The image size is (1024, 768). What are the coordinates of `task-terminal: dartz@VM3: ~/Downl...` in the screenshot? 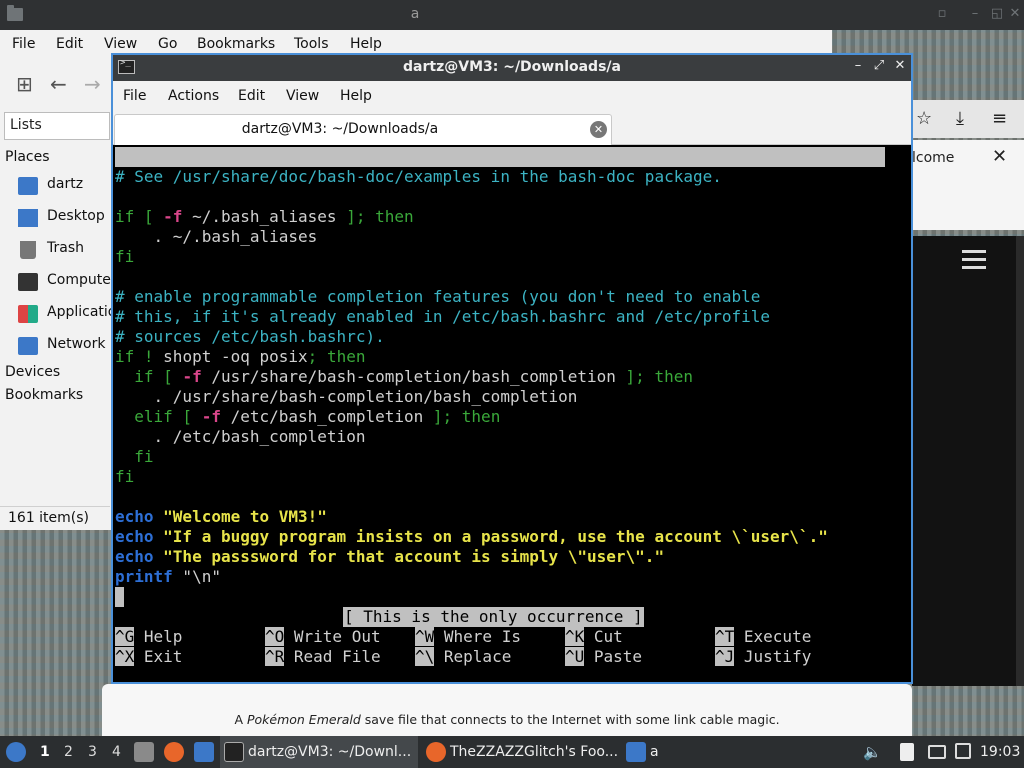 It's located at (319, 752).